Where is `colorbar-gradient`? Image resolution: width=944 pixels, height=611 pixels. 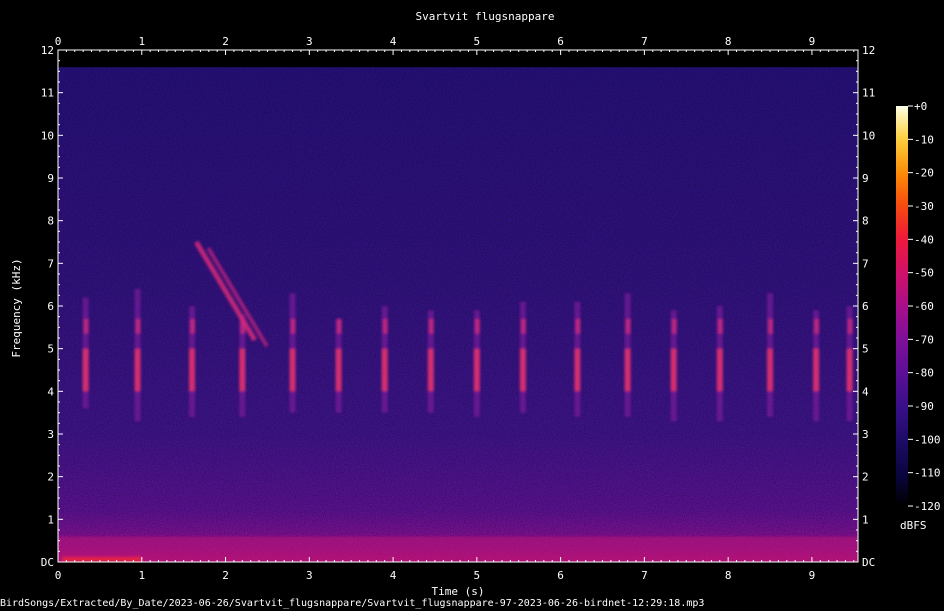
colorbar-gradient is located at coordinates (902, 306).